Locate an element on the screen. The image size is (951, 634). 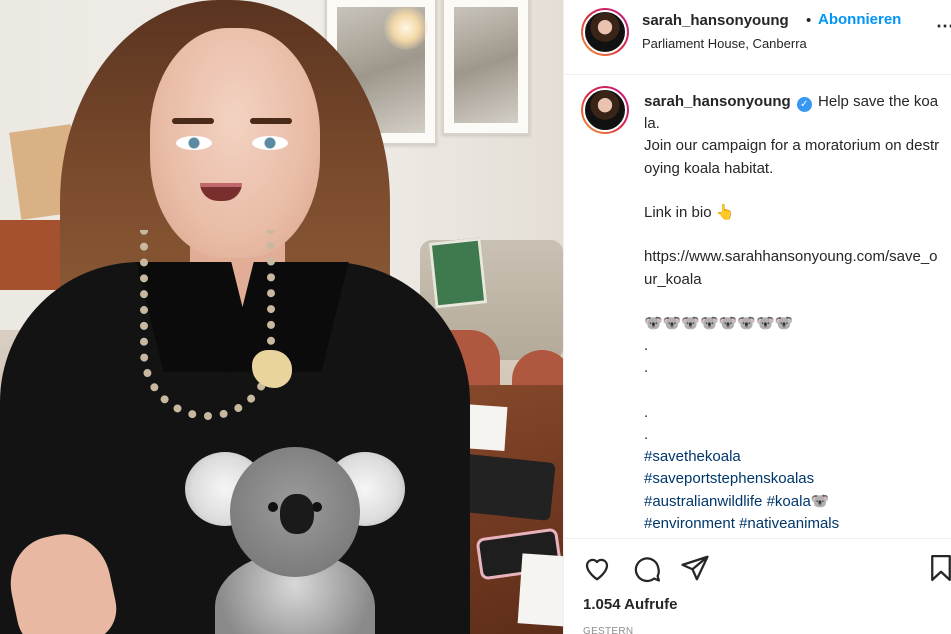
location-link: Parliament House, Canberra is located at coordinates (724, 43).